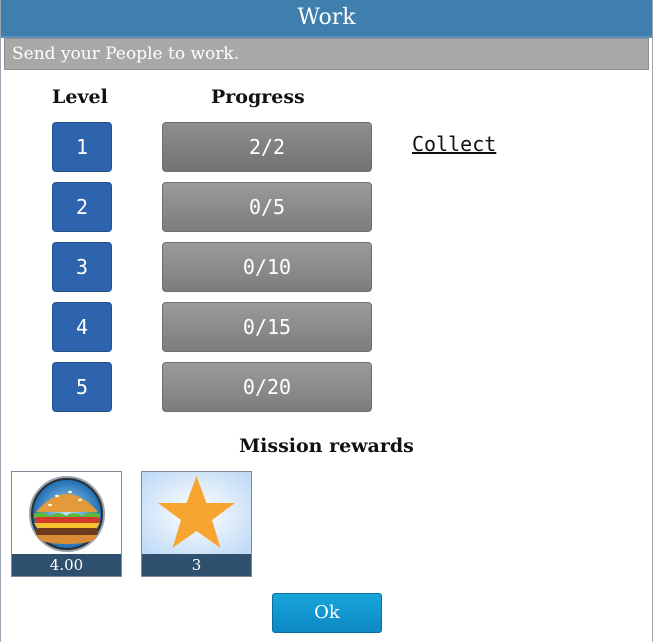 The width and height of the screenshot is (653, 642). Describe the element at coordinates (196, 565) in the screenshot. I see `reward-value: 3` at that location.